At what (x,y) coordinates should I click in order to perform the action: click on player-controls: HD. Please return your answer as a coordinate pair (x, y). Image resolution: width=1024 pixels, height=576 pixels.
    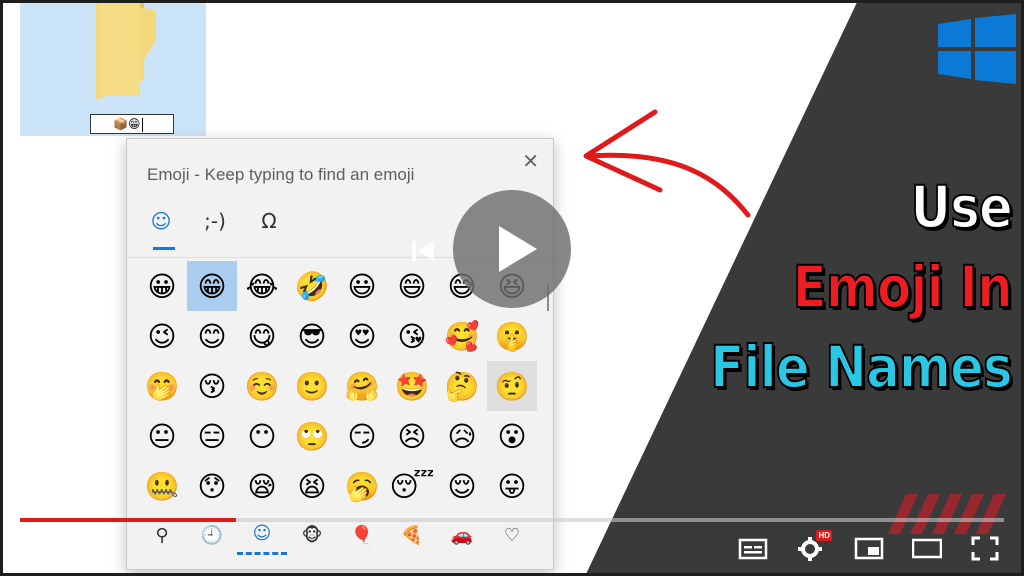
    Looking at the image, I should click on (869, 546).